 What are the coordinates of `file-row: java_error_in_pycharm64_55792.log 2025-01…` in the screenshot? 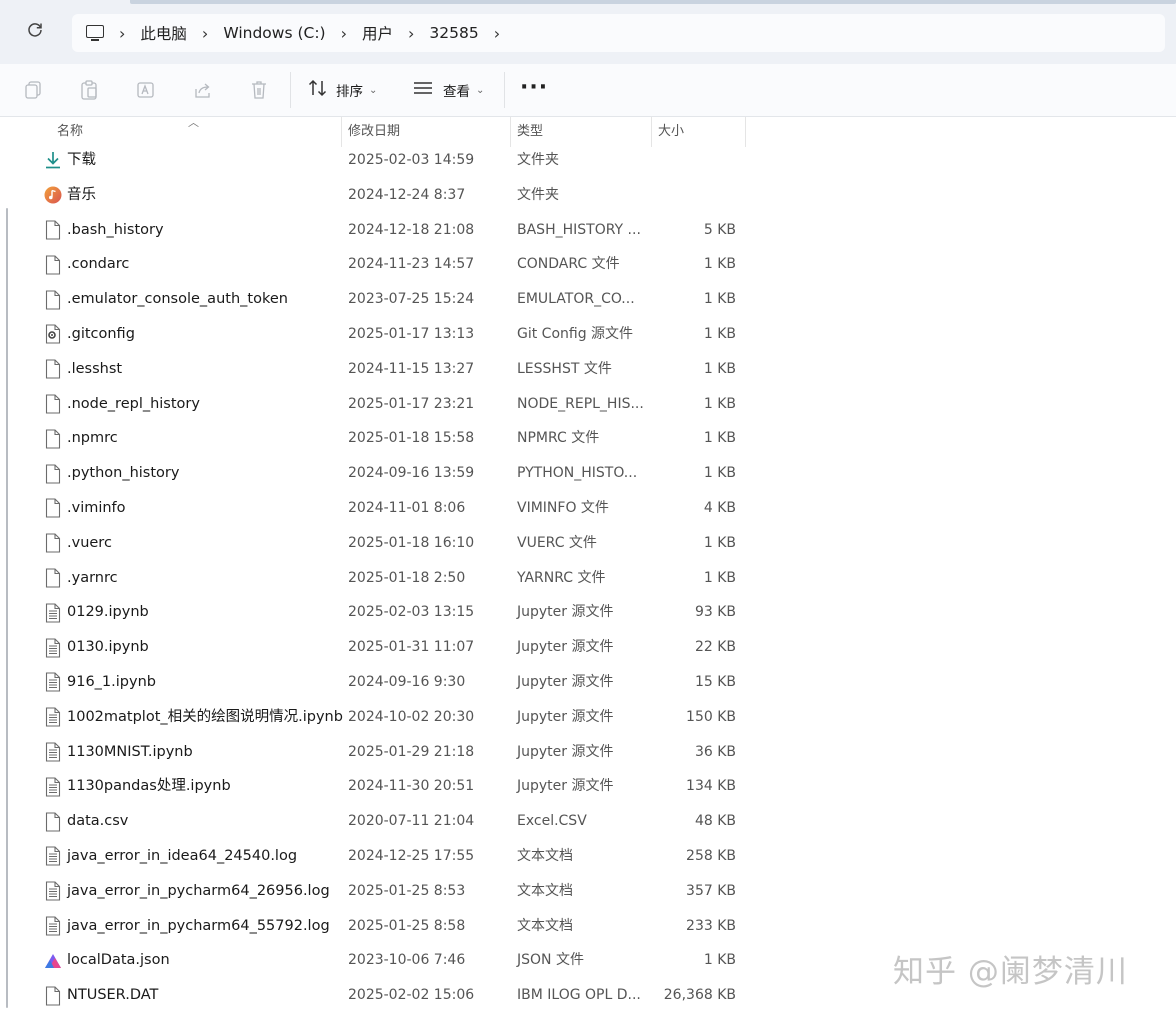 It's located at (380, 926).